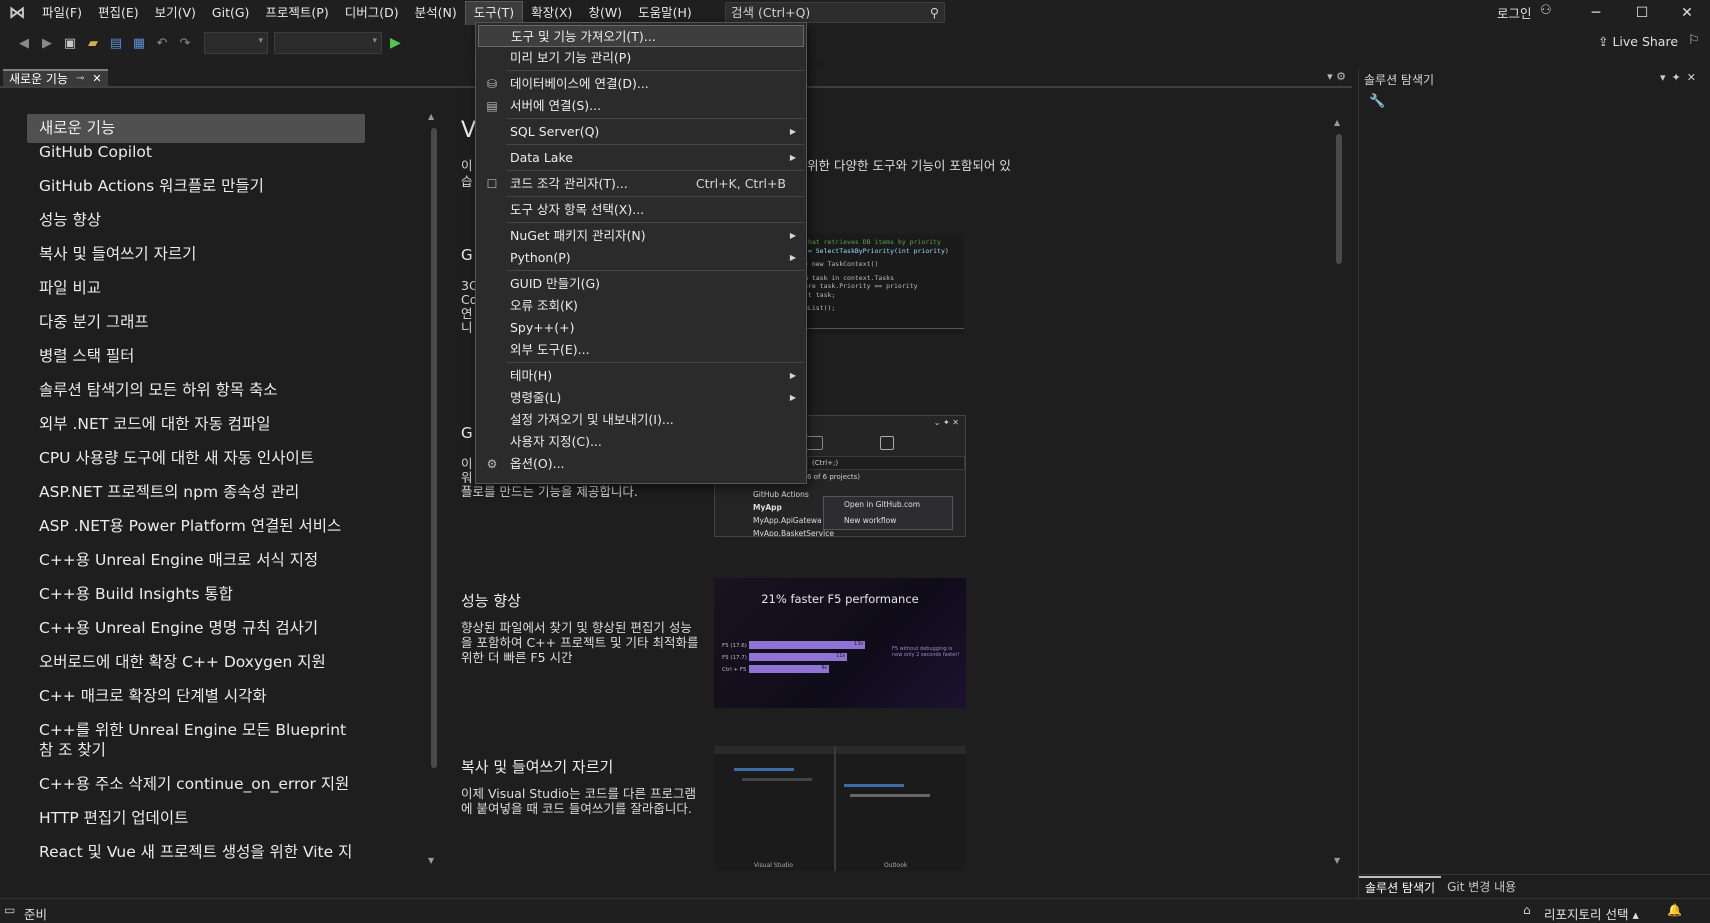  Describe the element at coordinates (70, 43) in the screenshot. I see `new-project-icon: ▣` at that location.